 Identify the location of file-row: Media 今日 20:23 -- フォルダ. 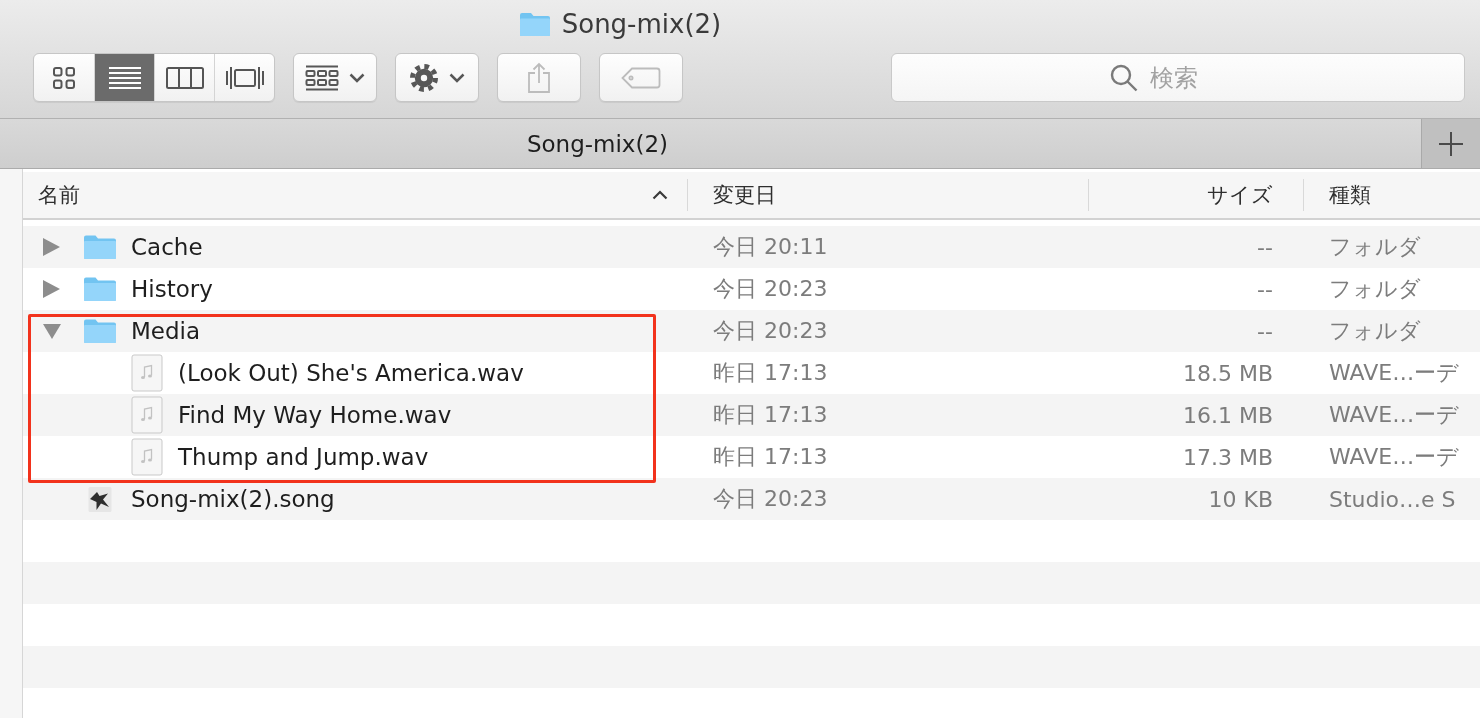
(751, 331).